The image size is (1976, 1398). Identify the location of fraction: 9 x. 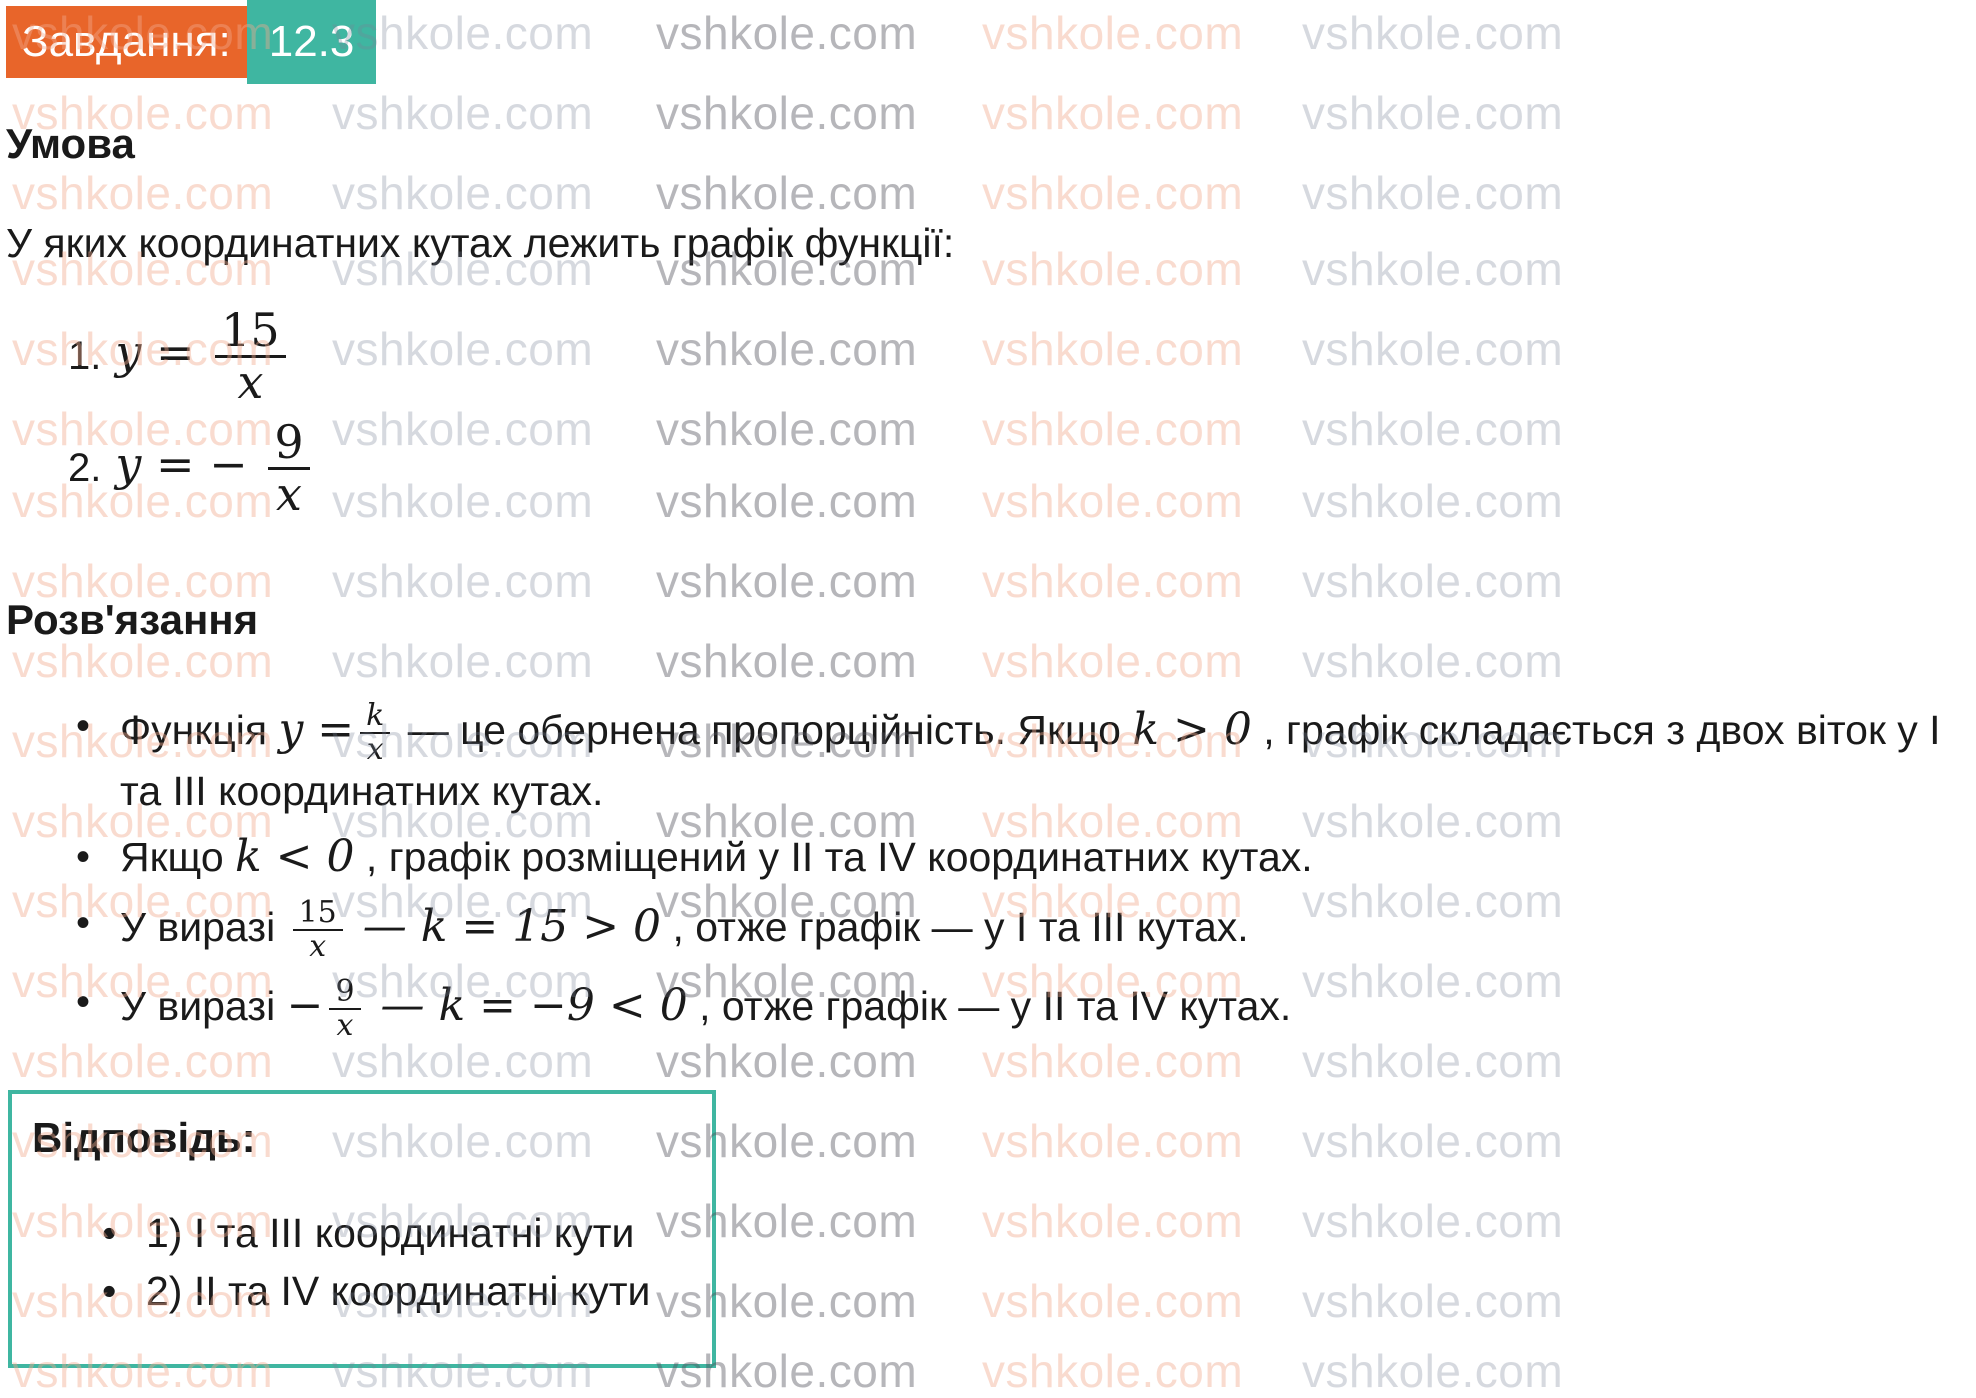
(289, 469).